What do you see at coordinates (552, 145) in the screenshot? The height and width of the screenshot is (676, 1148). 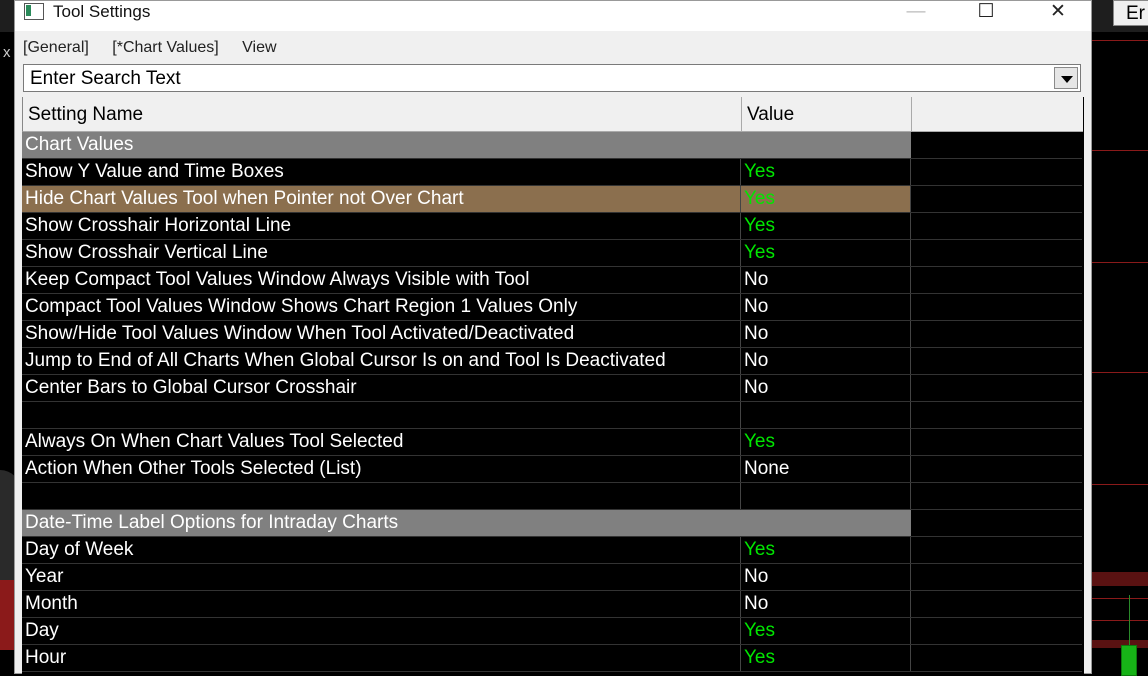 I see `section-row: Chart Values` at bounding box center [552, 145].